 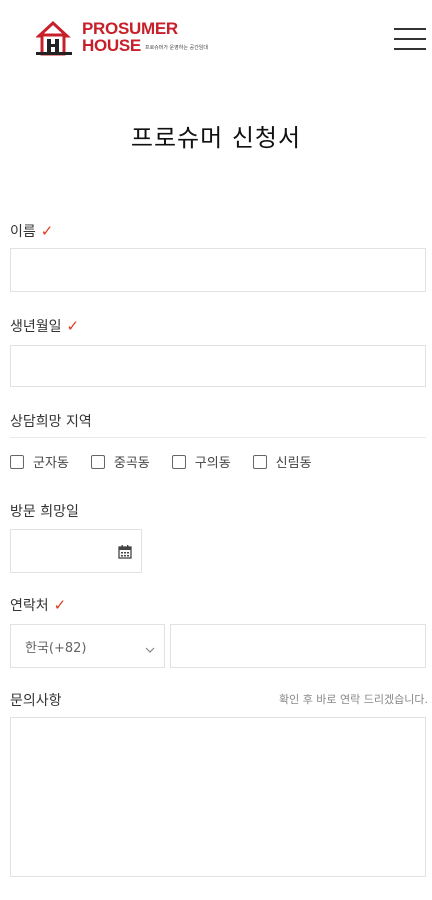 I want to click on phone-input, so click(x=298, y=646).